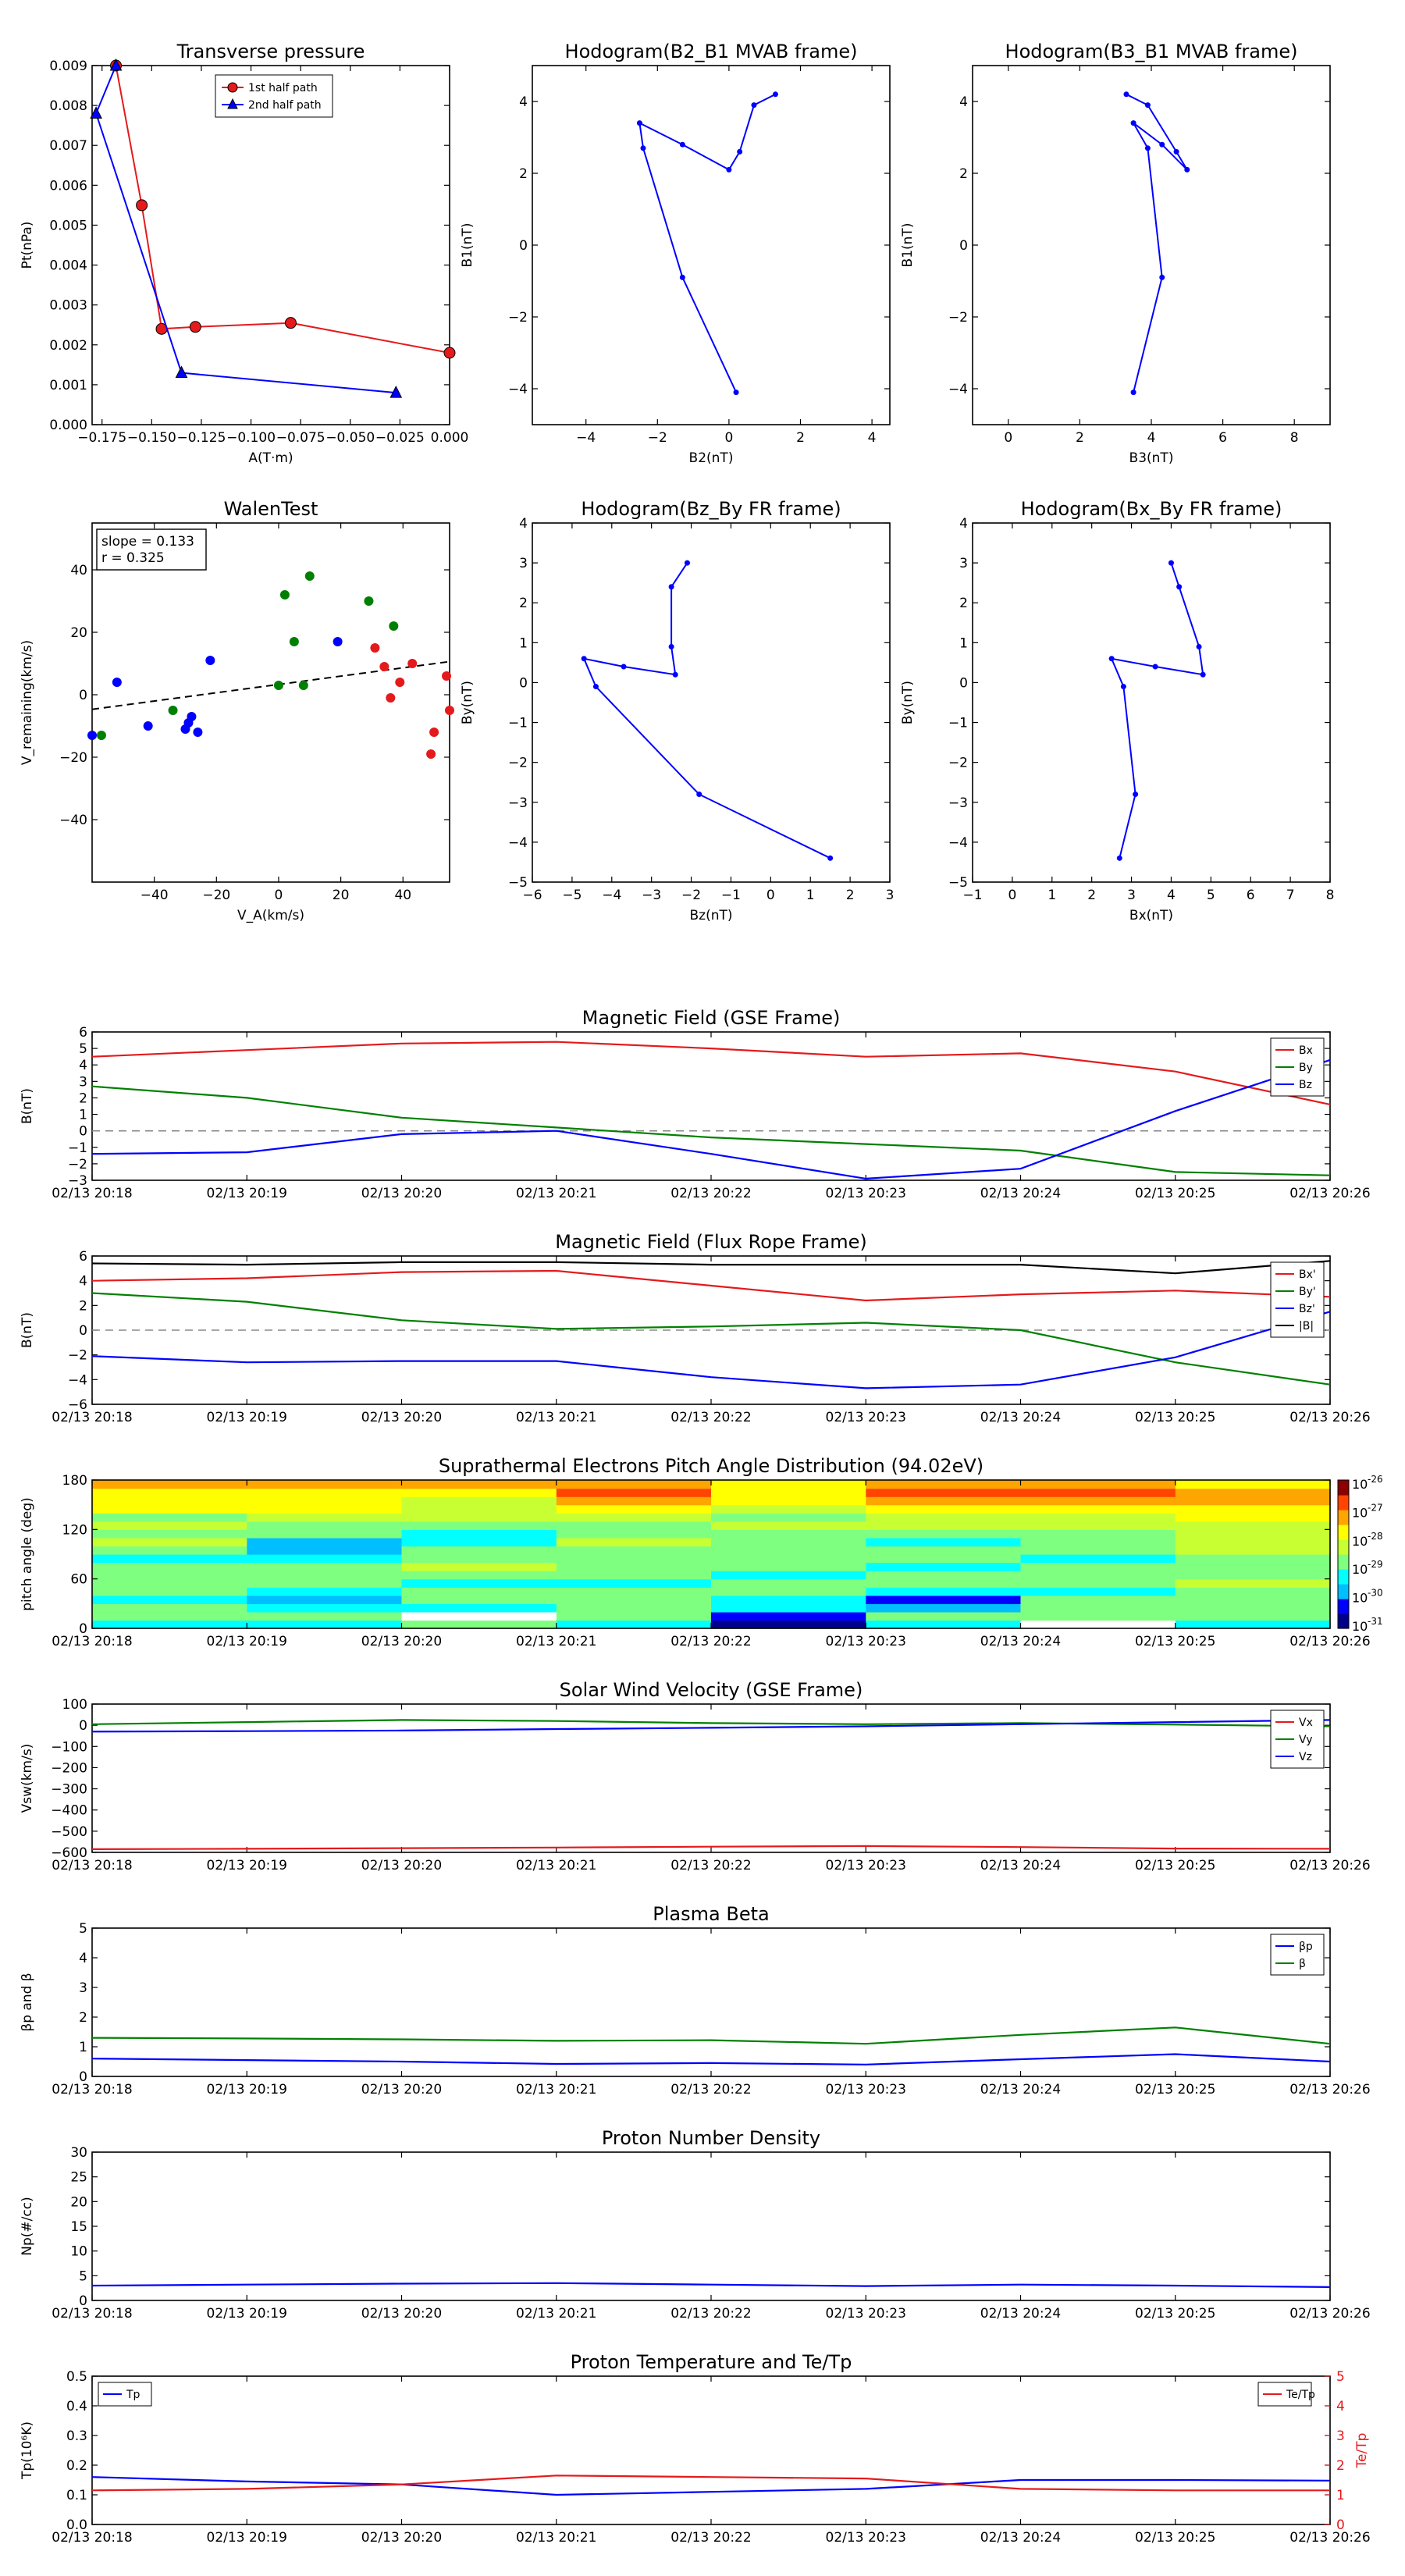 This screenshot has width=1405, height=2576. Describe the element at coordinates (1008, 438) in the screenshot. I see `h2-xtick-label: 0` at that location.